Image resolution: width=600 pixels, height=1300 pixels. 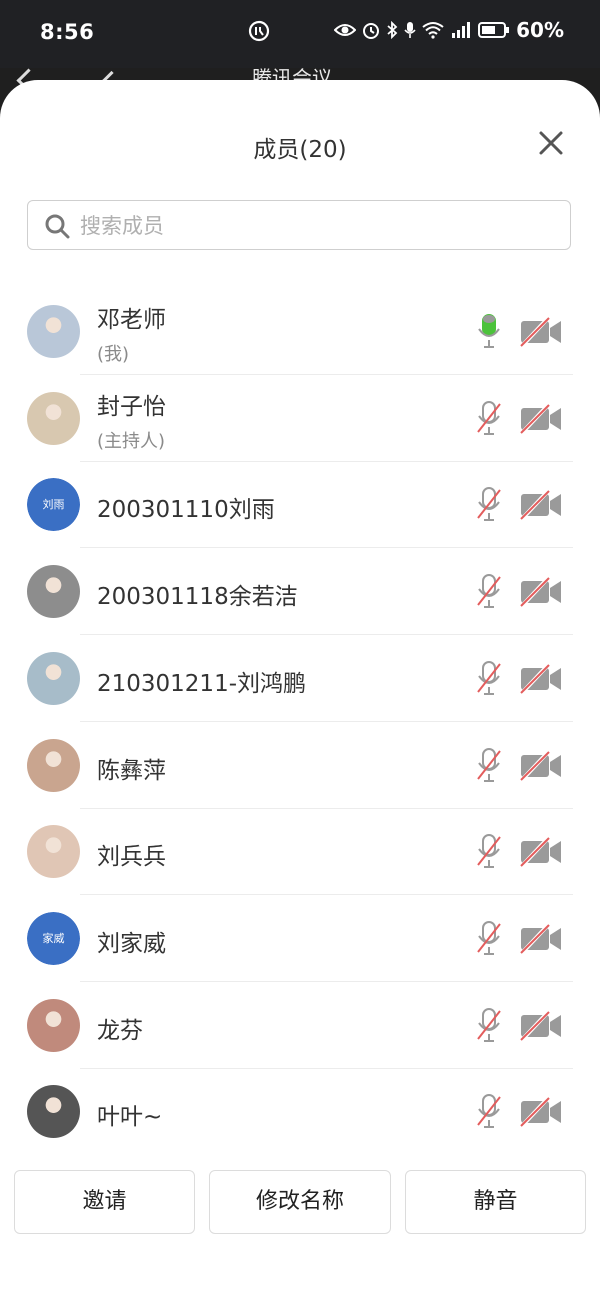 What do you see at coordinates (449, 30) in the screenshot?
I see `status-icons: 60%` at bounding box center [449, 30].